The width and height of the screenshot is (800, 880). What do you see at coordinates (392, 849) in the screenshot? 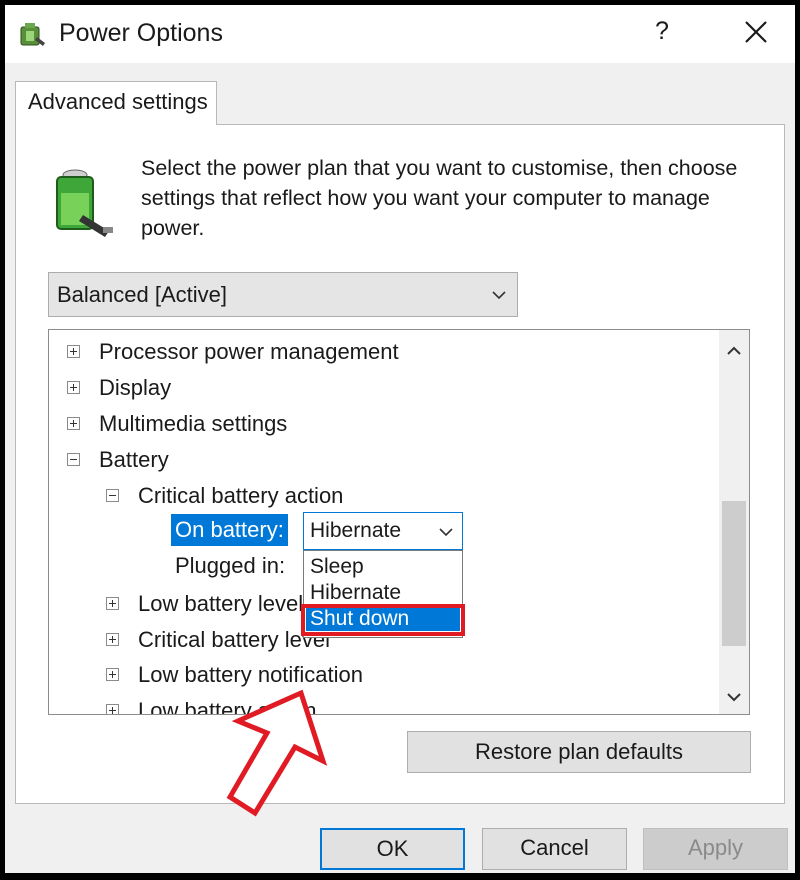
I see `ok-button: OK` at bounding box center [392, 849].